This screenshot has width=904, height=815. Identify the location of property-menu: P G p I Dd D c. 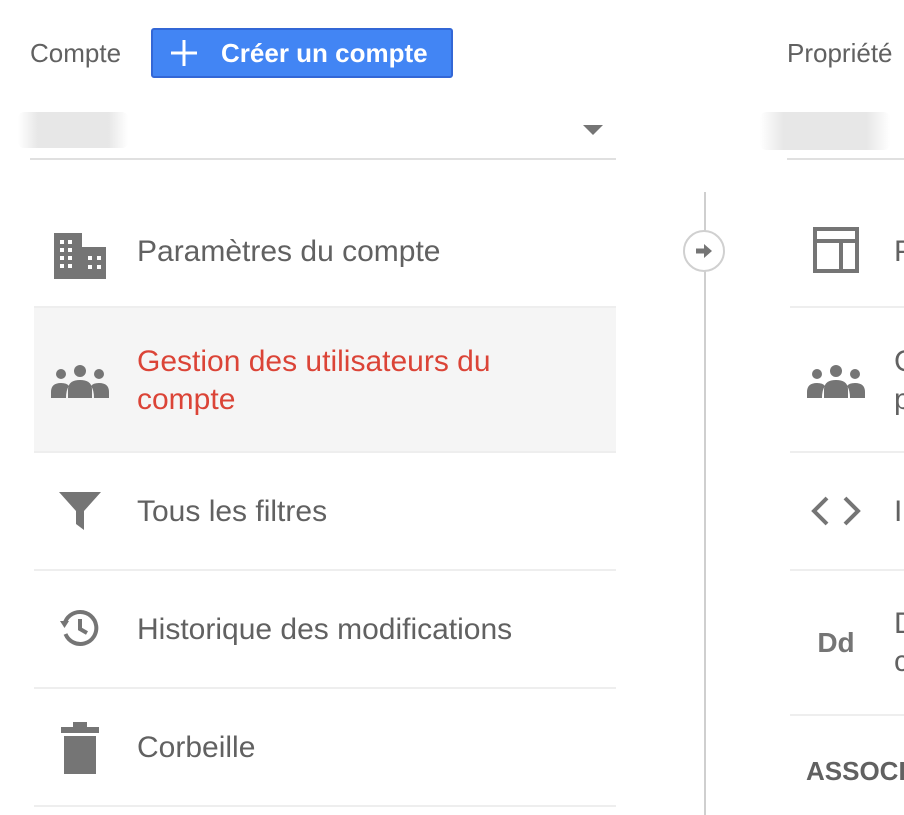
(847, 455).